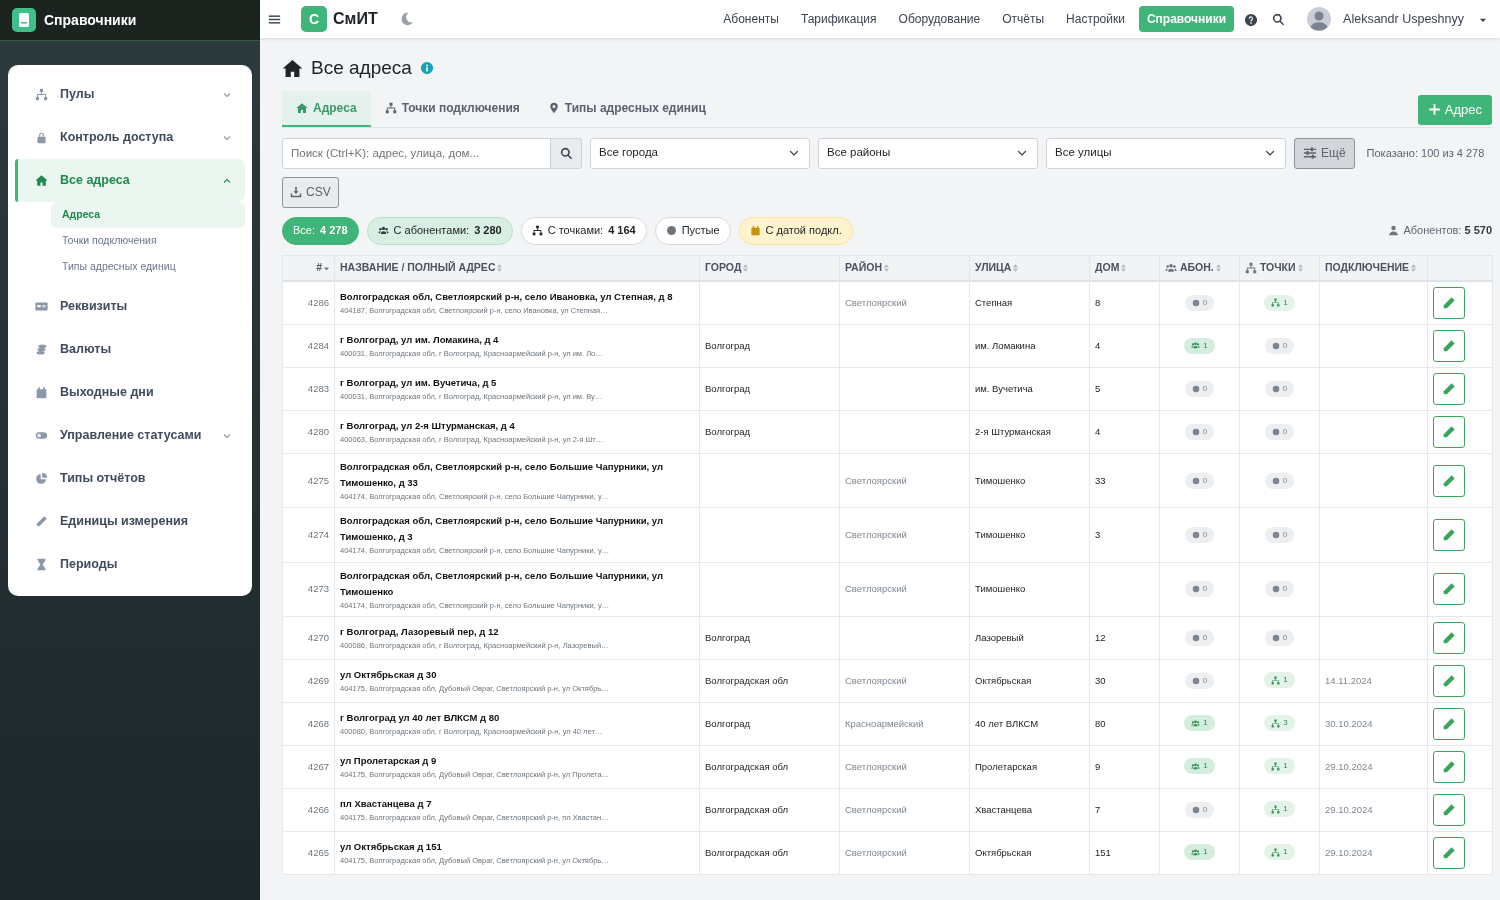  What do you see at coordinates (310, 192) in the screenshot?
I see `csv-export-button: CSV` at bounding box center [310, 192].